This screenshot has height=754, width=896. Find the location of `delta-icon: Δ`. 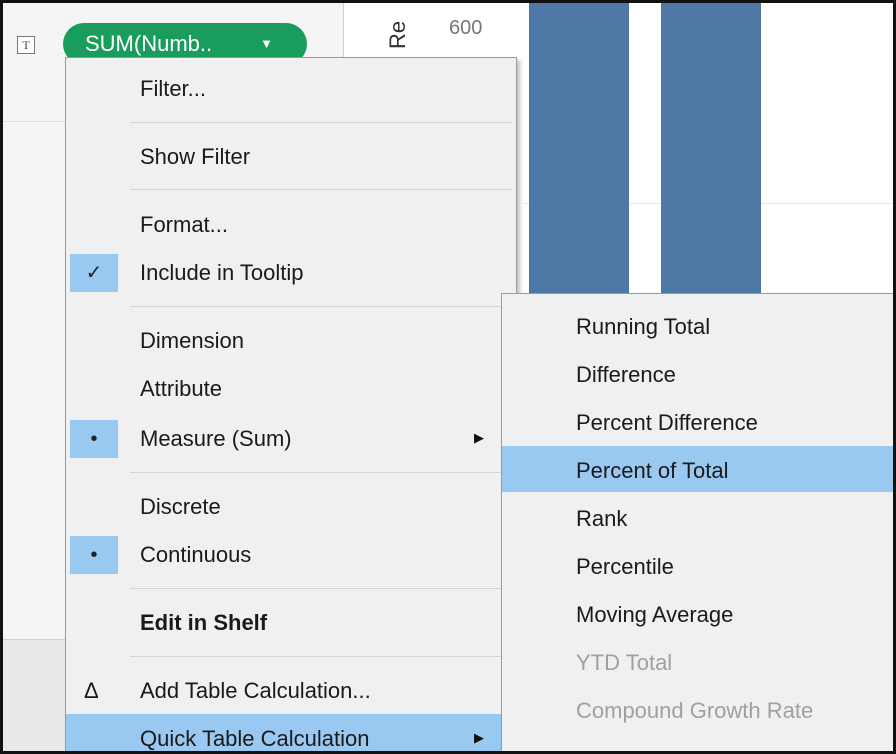

delta-icon: Δ is located at coordinates (91, 690).